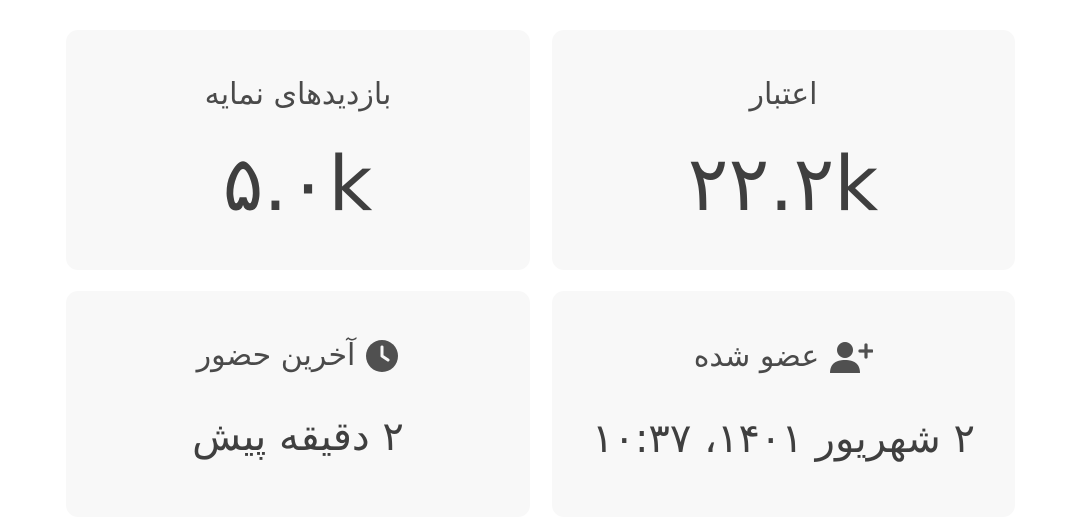 The width and height of the screenshot is (1080, 520). I want to click on joined-title: عضو شده, so click(784, 357).